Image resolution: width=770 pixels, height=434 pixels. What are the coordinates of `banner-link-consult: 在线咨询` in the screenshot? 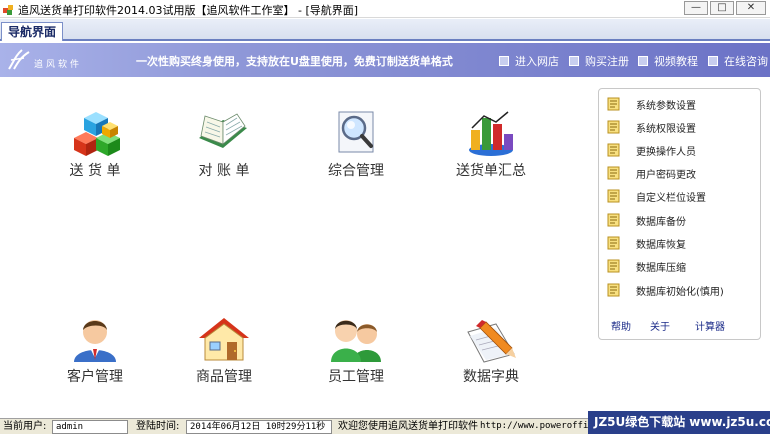 It's located at (738, 61).